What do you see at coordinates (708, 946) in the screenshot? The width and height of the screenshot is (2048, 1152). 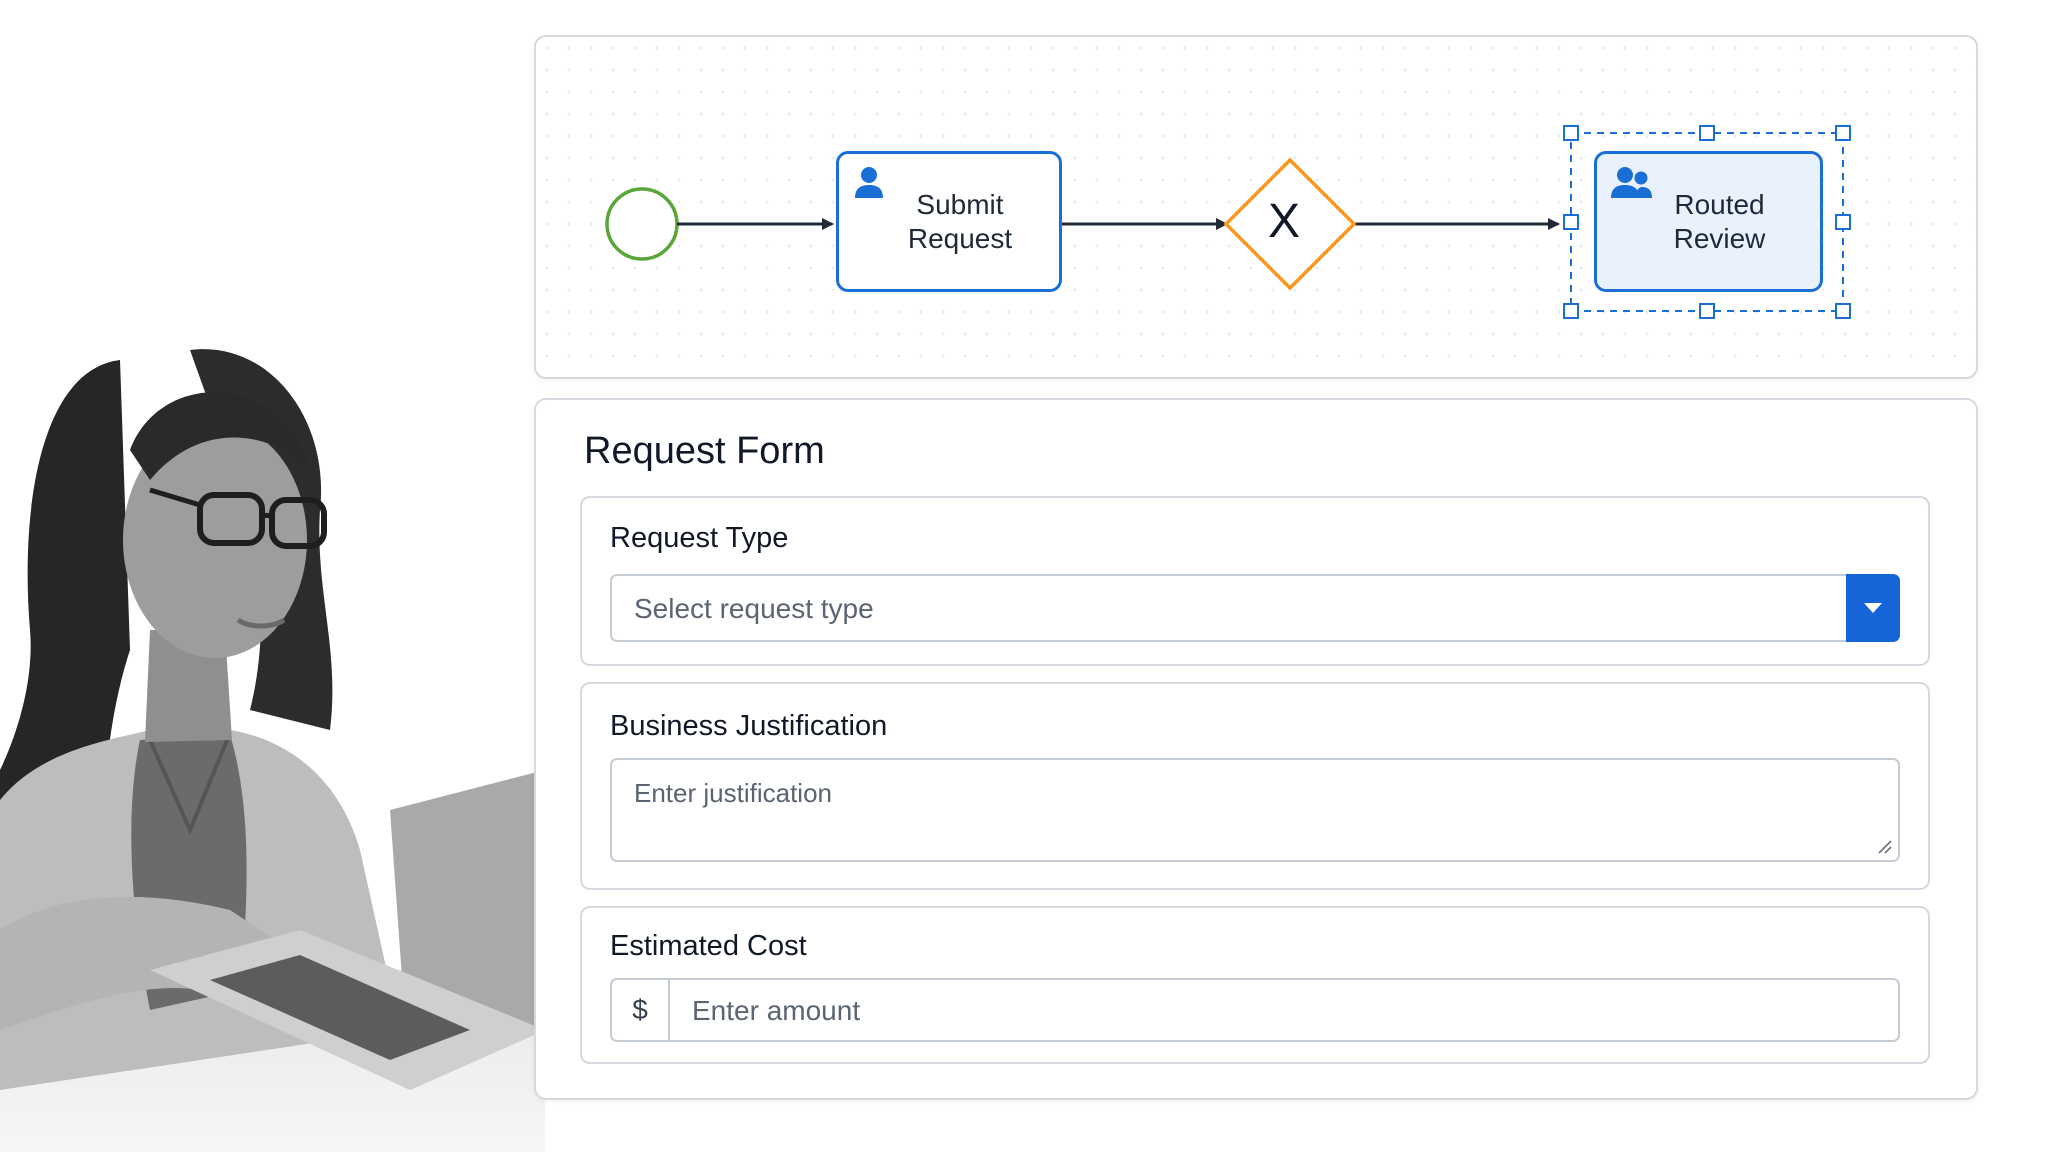 I see `estimated-cost-label: Estimated Cost` at bounding box center [708, 946].